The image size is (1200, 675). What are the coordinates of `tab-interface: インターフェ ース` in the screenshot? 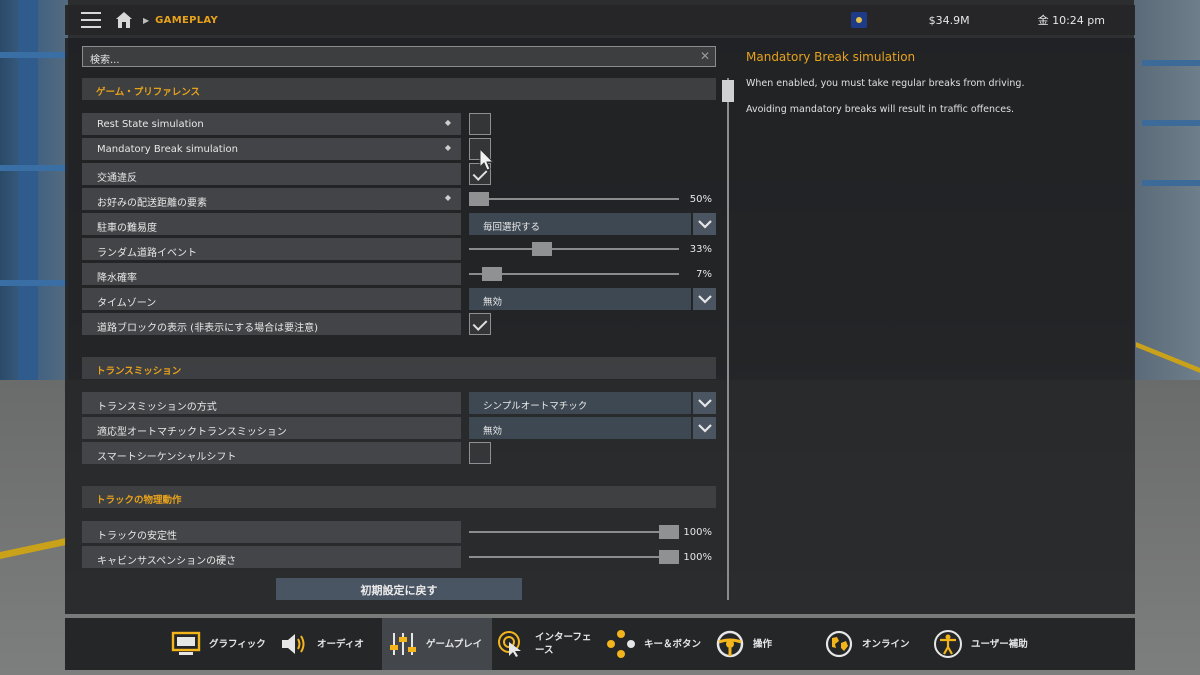 It's located at (544, 644).